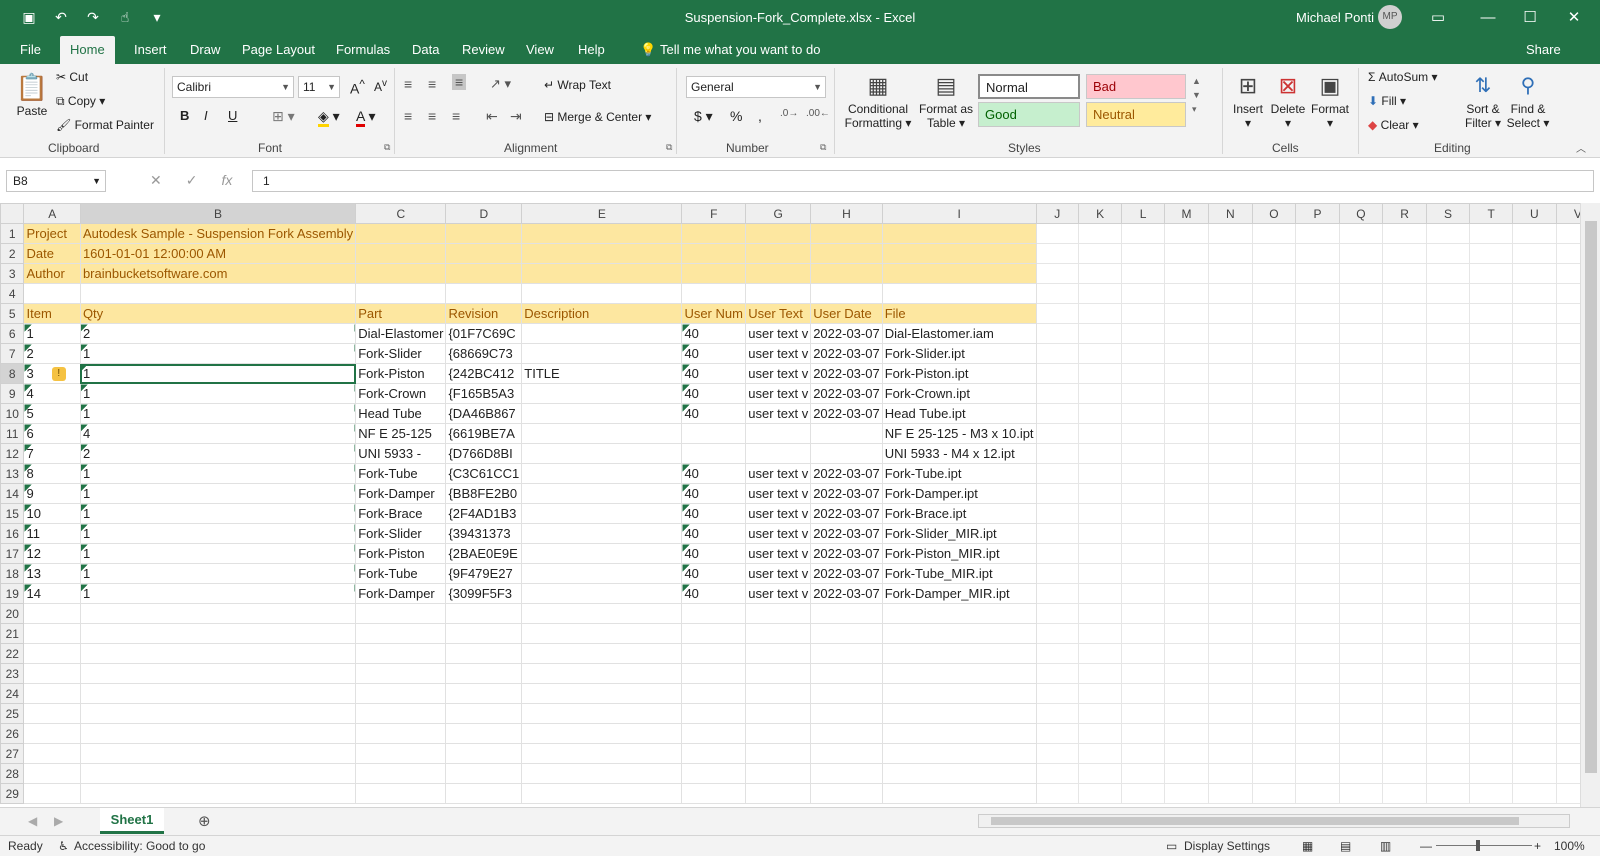 The height and width of the screenshot is (856, 1600). I want to click on row-header: 13, so click(12, 473).